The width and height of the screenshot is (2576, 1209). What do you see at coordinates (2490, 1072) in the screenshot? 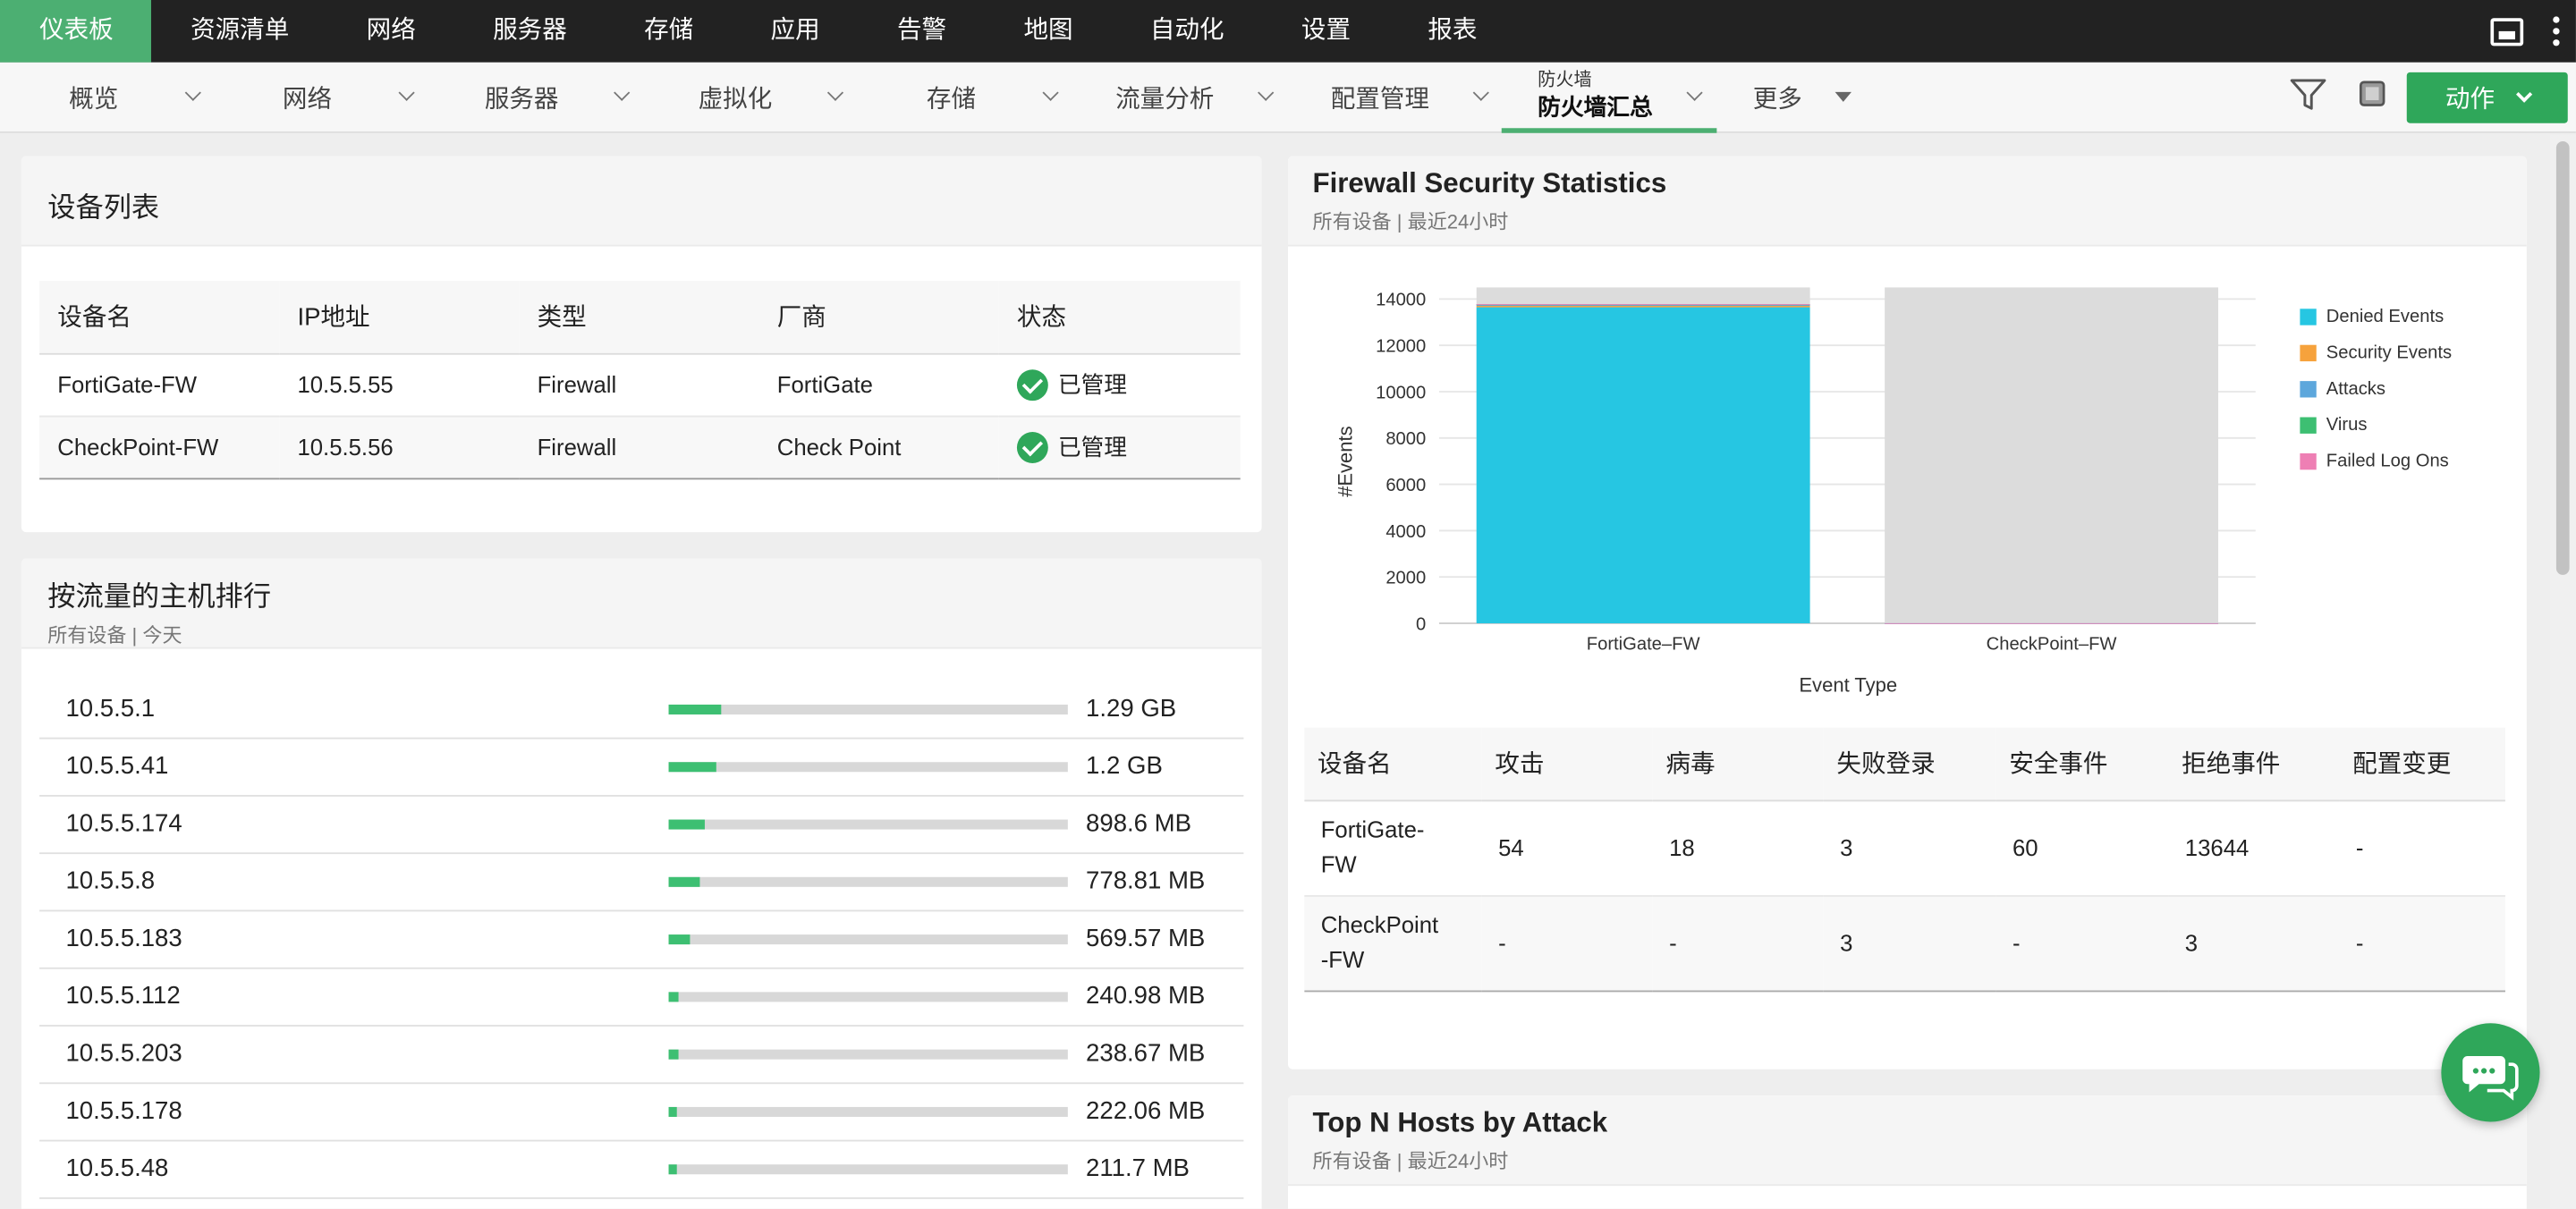
I see `chat-support-button` at bounding box center [2490, 1072].